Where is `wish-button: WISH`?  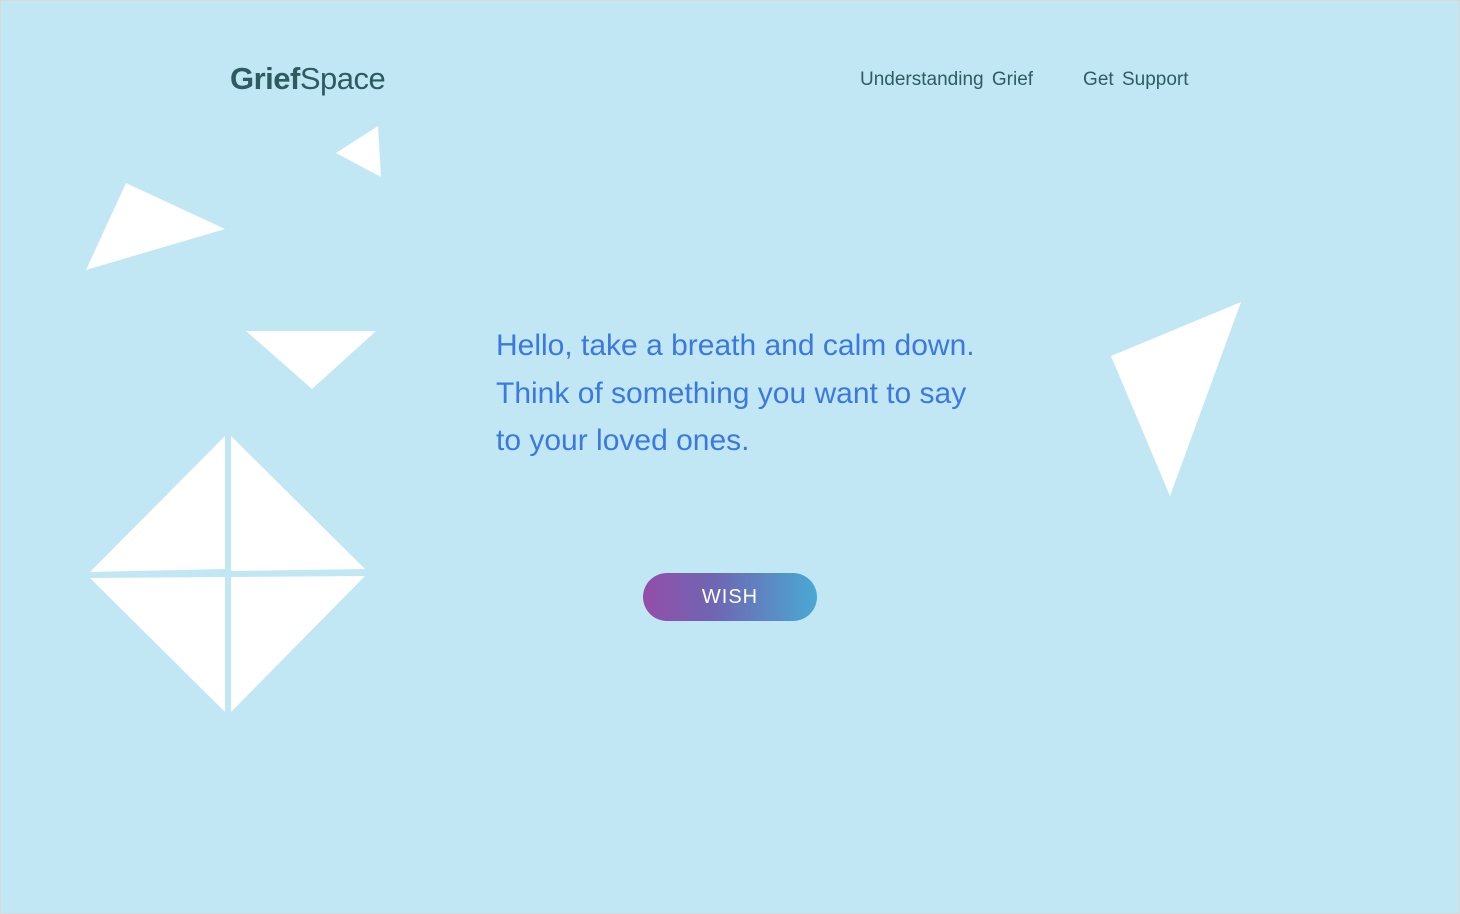 wish-button: WISH is located at coordinates (730, 597).